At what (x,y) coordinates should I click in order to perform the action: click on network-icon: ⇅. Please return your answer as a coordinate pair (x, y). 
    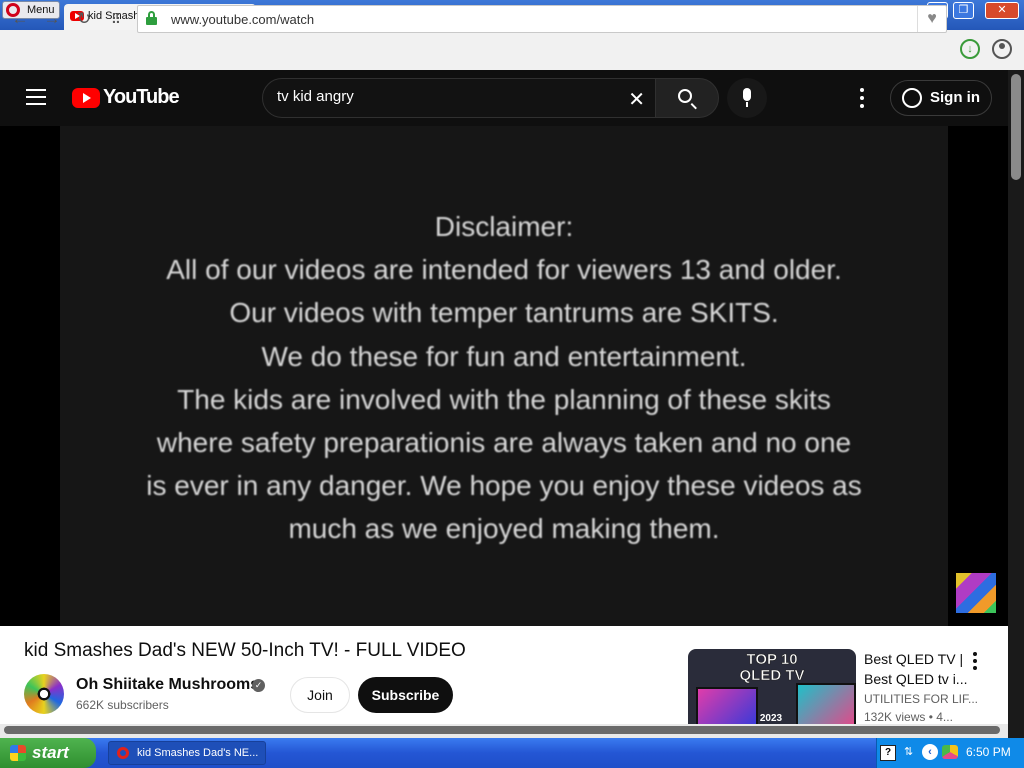
    Looking at the image, I should click on (911, 752).